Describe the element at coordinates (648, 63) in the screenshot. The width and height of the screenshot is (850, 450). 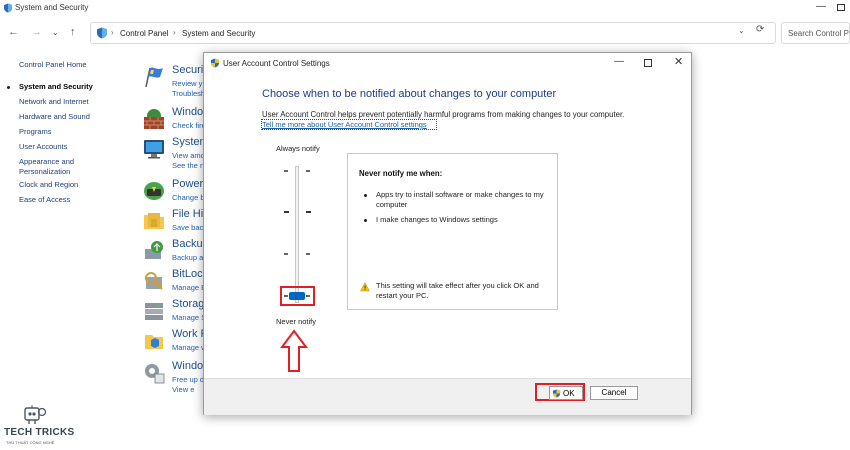
I see `dialog-maximize-button` at that location.